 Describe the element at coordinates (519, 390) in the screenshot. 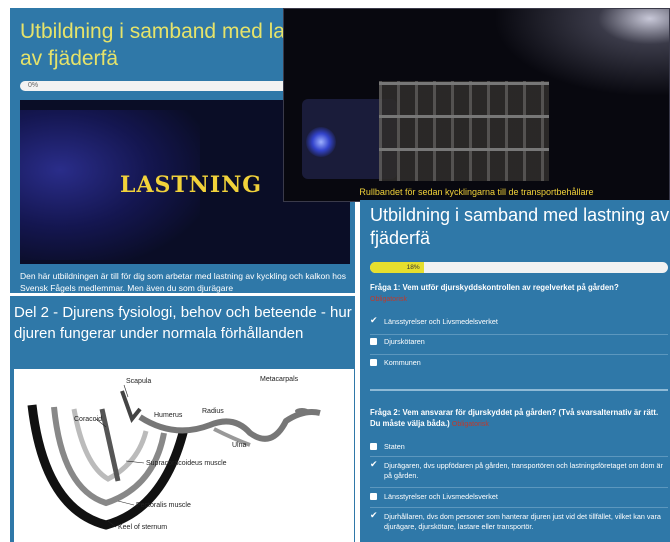

I see `question-divider` at that location.